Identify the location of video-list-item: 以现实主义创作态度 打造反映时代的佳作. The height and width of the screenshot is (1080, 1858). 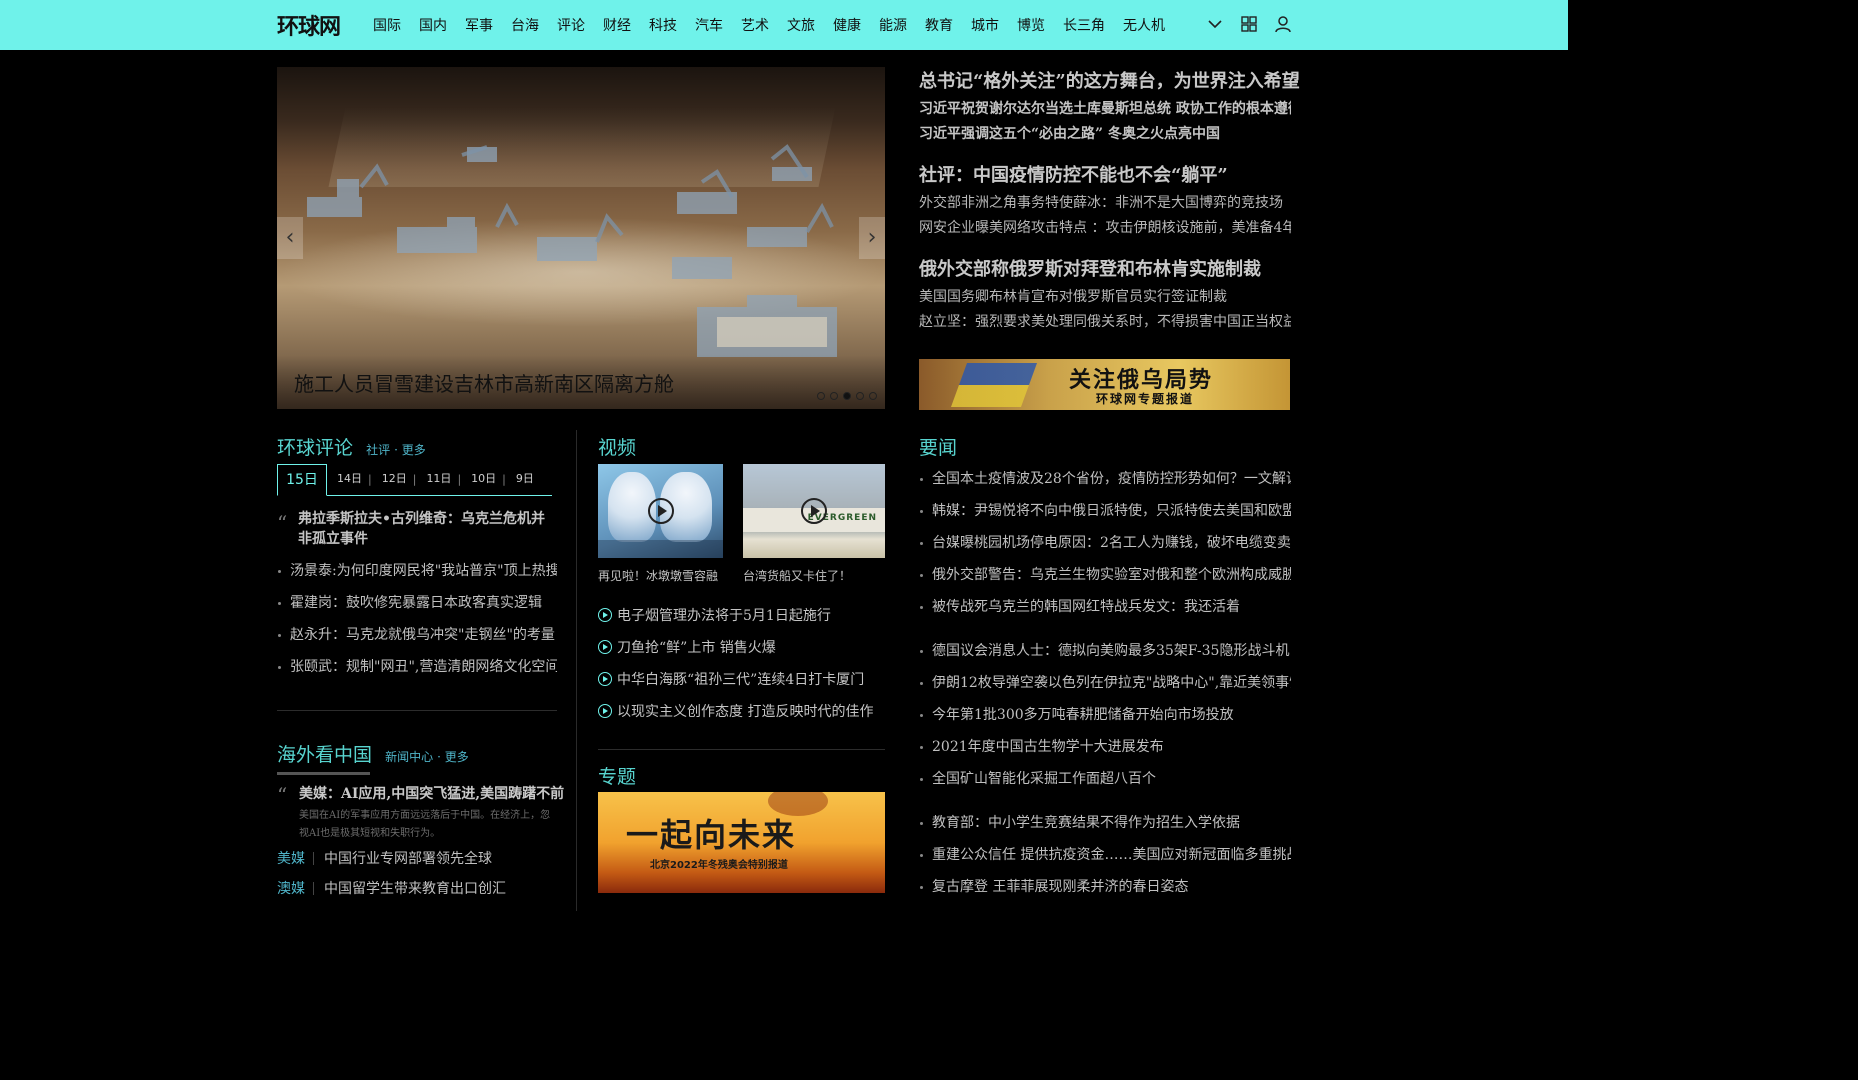
(741, 711).